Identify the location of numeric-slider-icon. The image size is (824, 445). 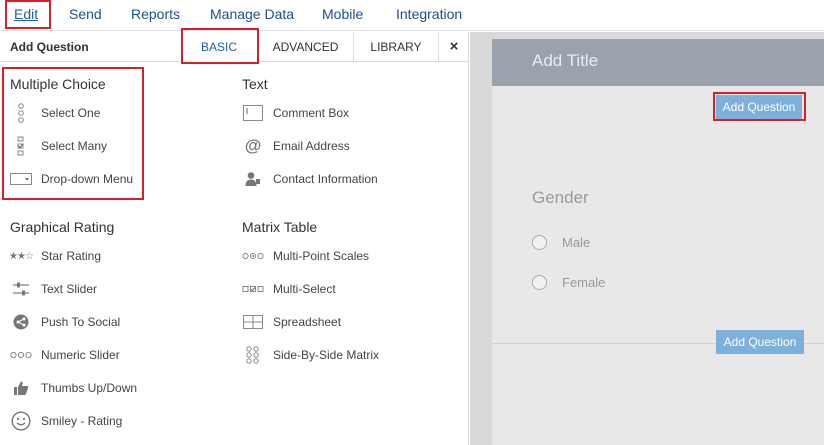
(21, 355).